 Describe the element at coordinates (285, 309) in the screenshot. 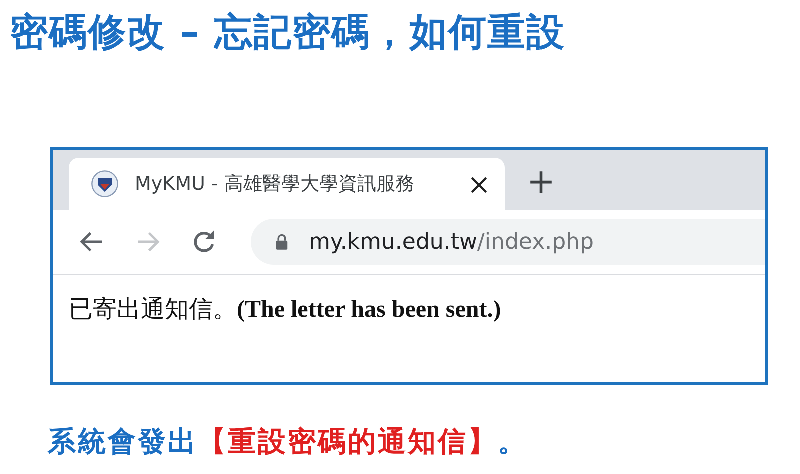

I see `status-message: 已寄出通知信。(The letter has been sent.)` at that location.